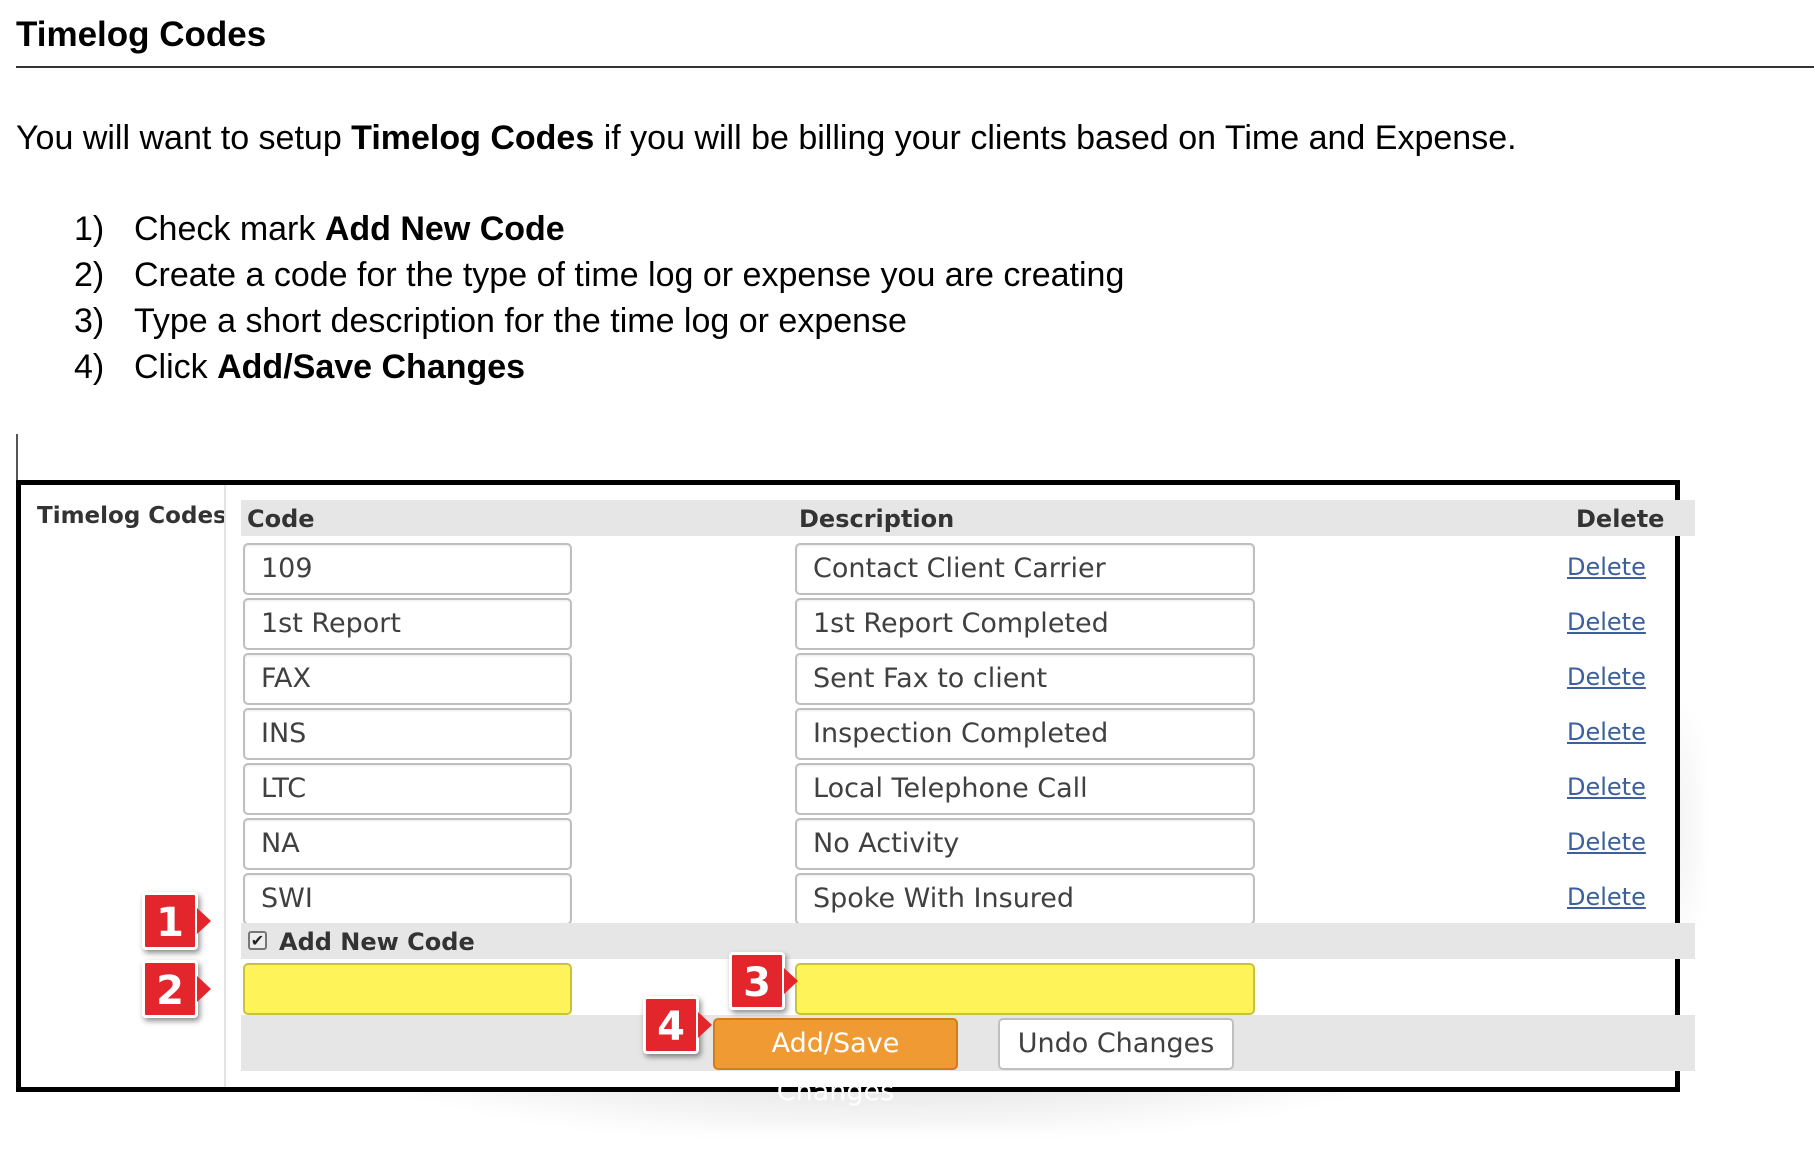 The image size is (1814, 1155). I want to click on code-input: 1st Report, so click(407, 624).